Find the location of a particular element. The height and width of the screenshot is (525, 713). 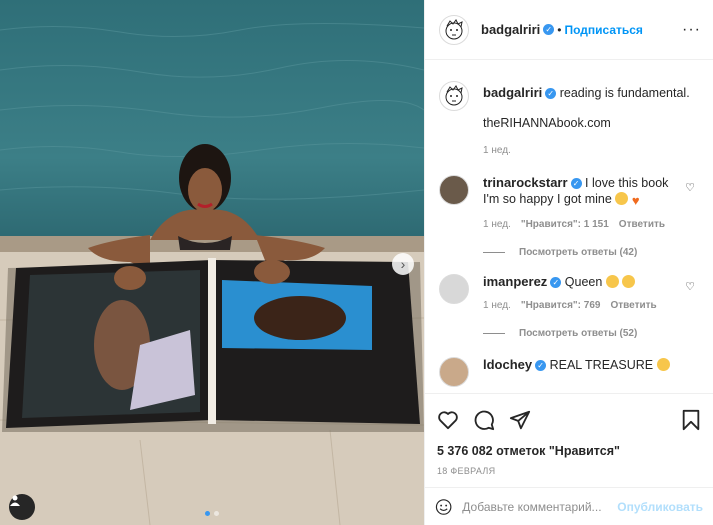

comment-input is located at coordinates (540, 506).